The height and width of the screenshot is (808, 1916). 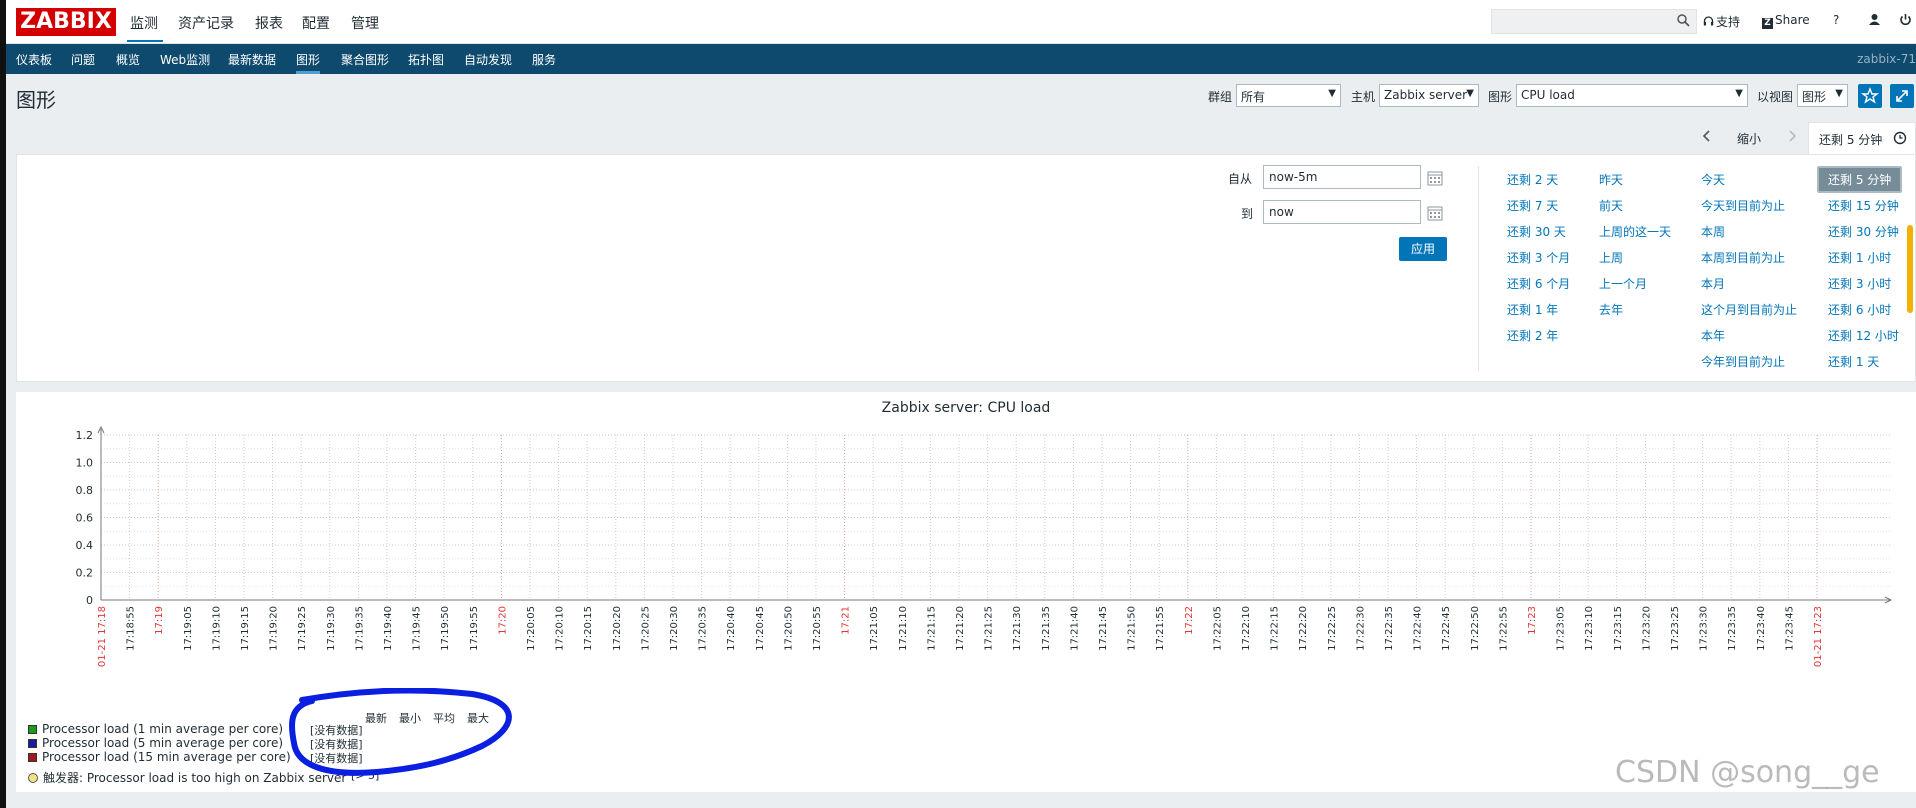 I want to click on headset-icon, so click(x=1708, y=21).